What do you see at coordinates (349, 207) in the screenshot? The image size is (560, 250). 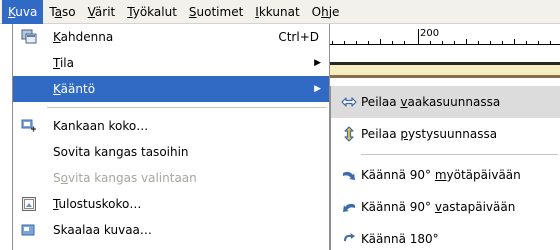 I see `rotate-ccw-icon` at bounding box center [349, 207].